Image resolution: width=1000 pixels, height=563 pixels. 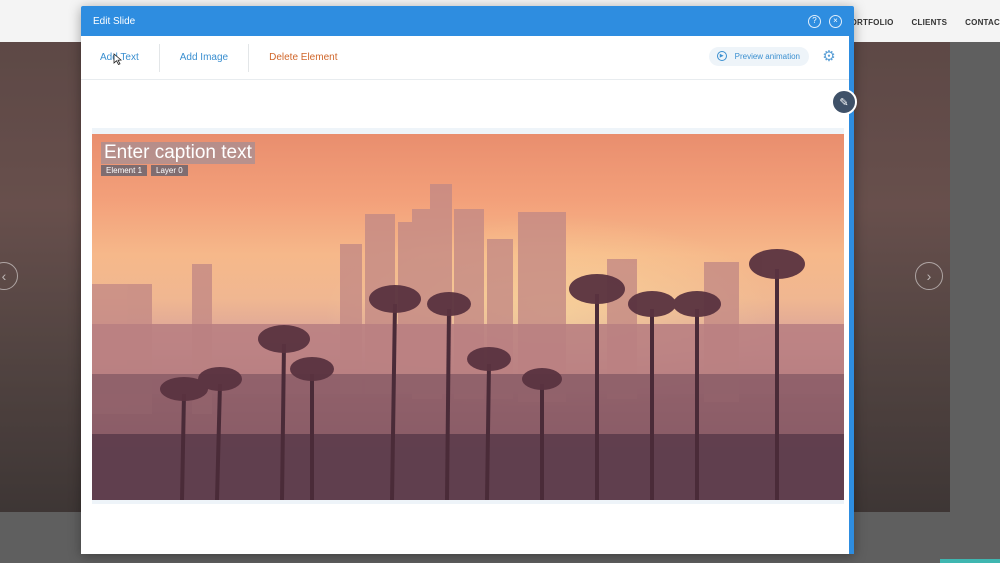 I want to click on caption-tags: Element 1 Layer 0, so click(x=144, y=170).